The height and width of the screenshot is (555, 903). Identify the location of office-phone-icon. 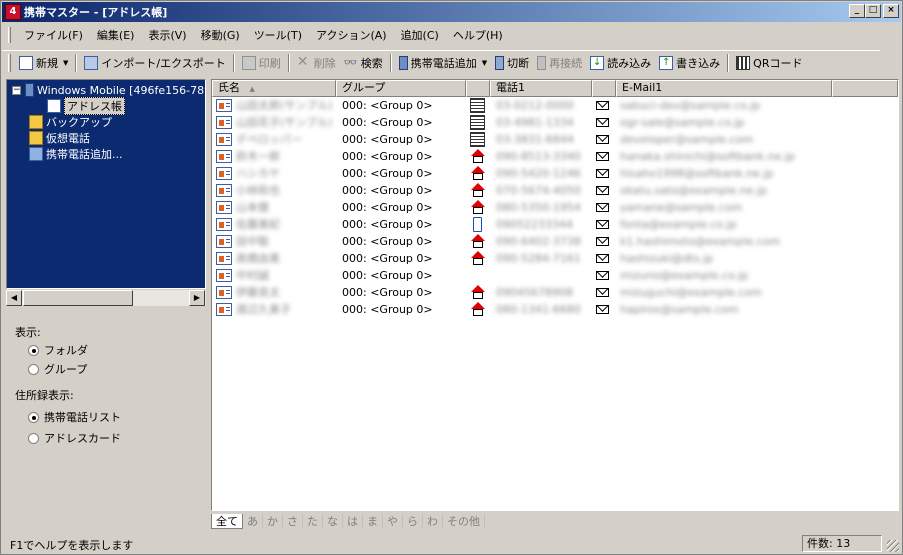
(477, 139).